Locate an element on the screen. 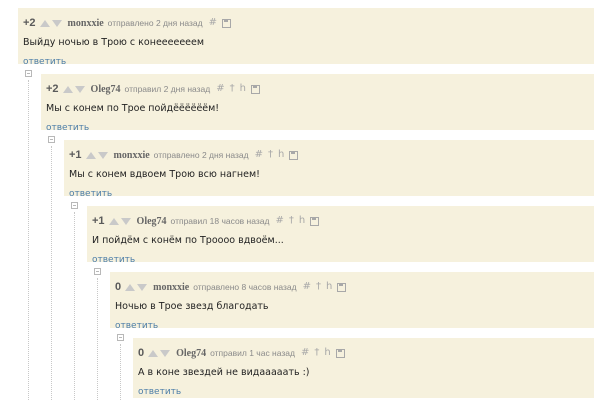 The width and height of the screenshot is (600, 400). comment-text: Мы с конем вдвоем Трою всю нагнем! is located at coordinates (164, 174).